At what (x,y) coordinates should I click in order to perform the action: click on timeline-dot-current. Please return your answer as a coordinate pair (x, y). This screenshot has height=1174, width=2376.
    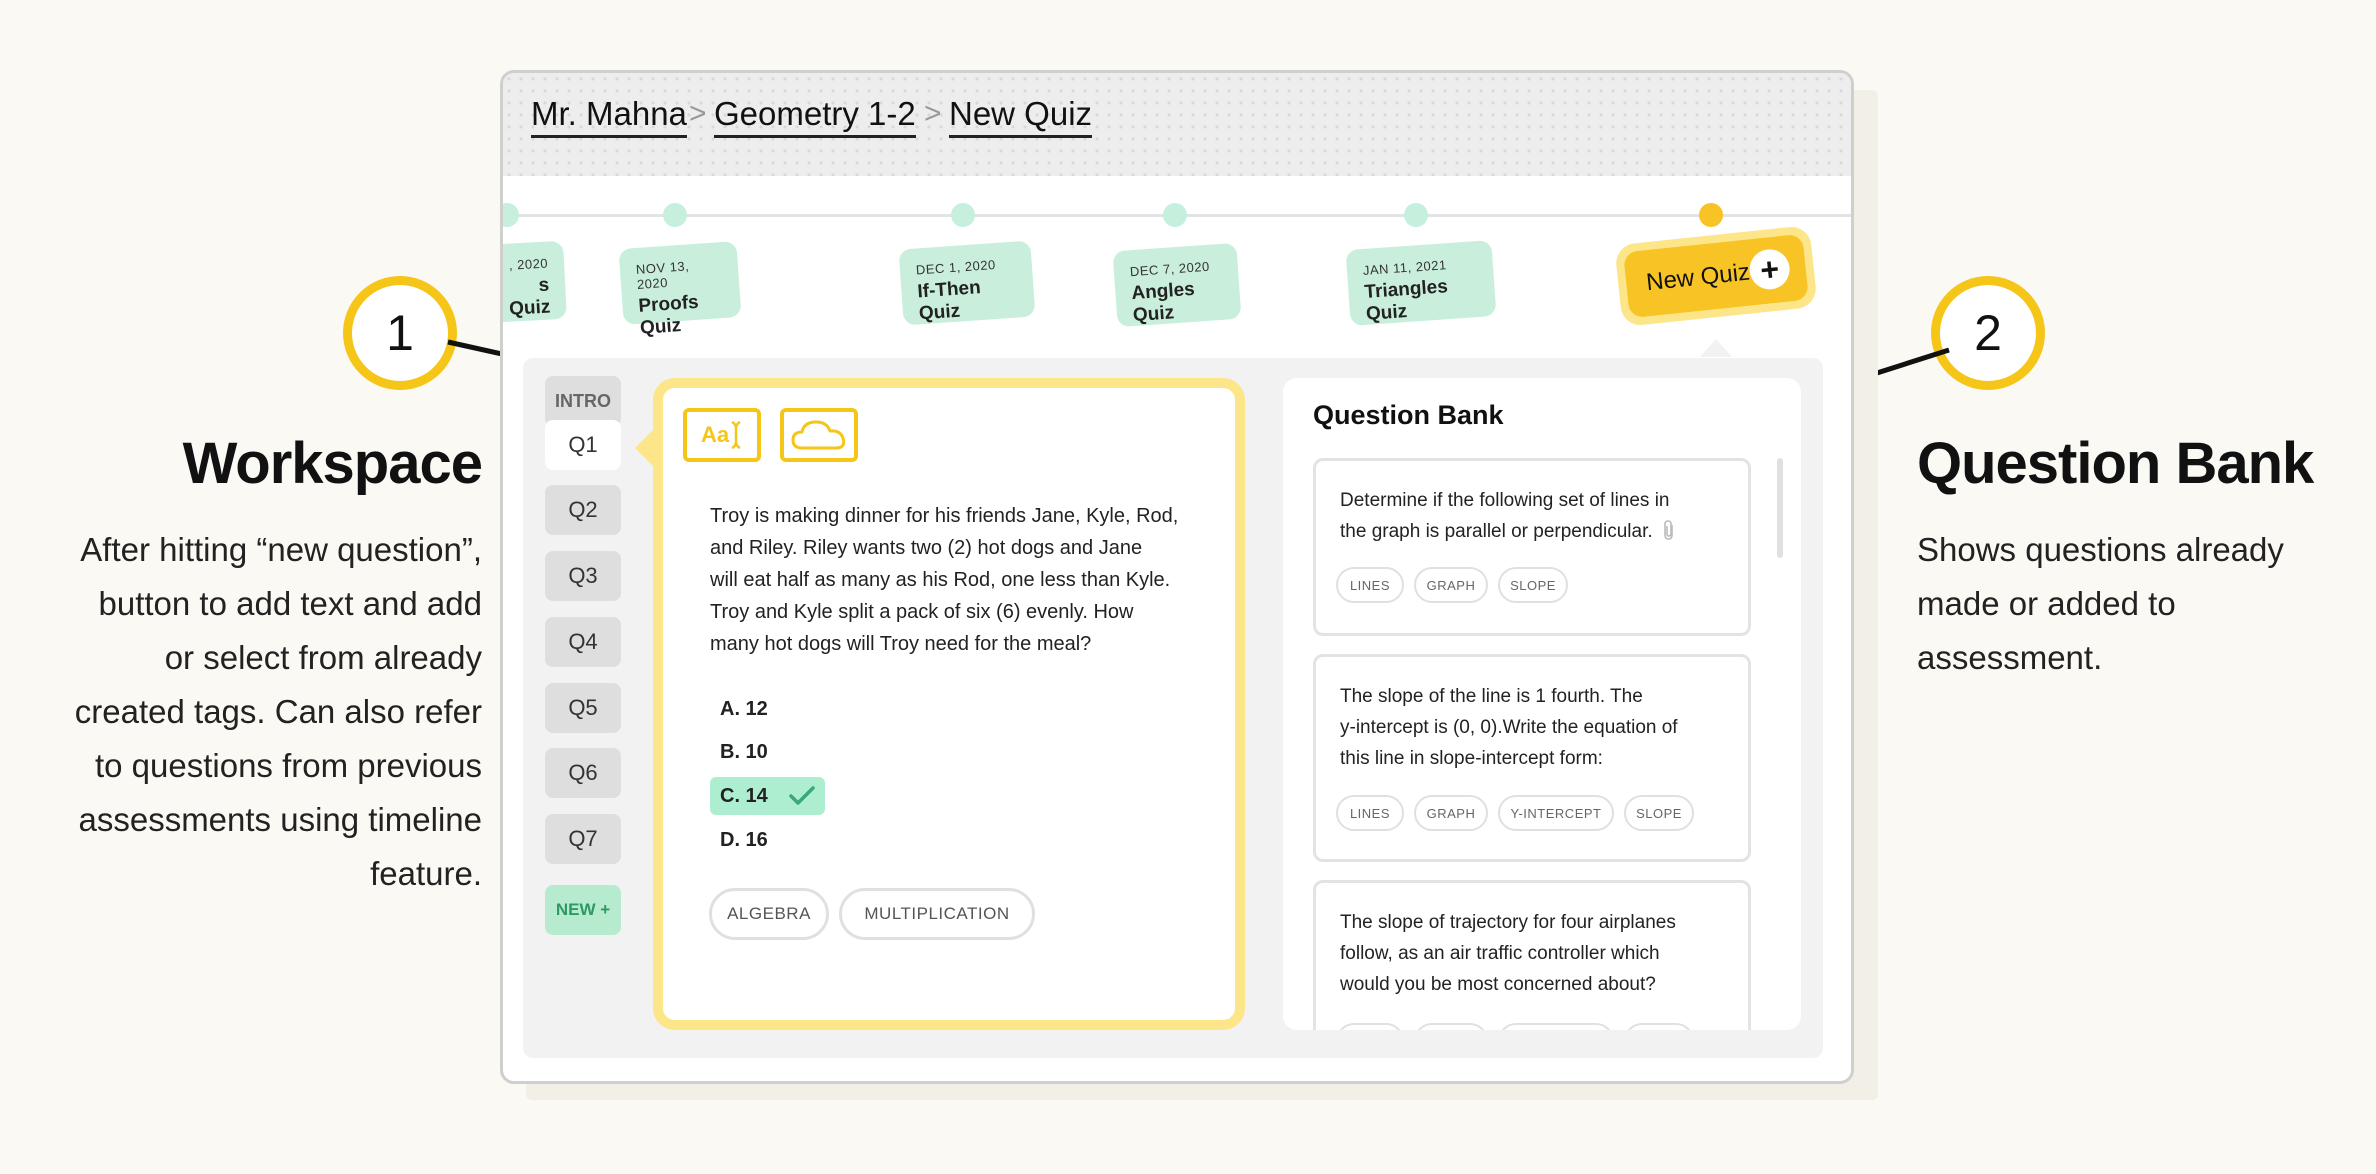
    Looking at the image, I should click on (1711, 215).